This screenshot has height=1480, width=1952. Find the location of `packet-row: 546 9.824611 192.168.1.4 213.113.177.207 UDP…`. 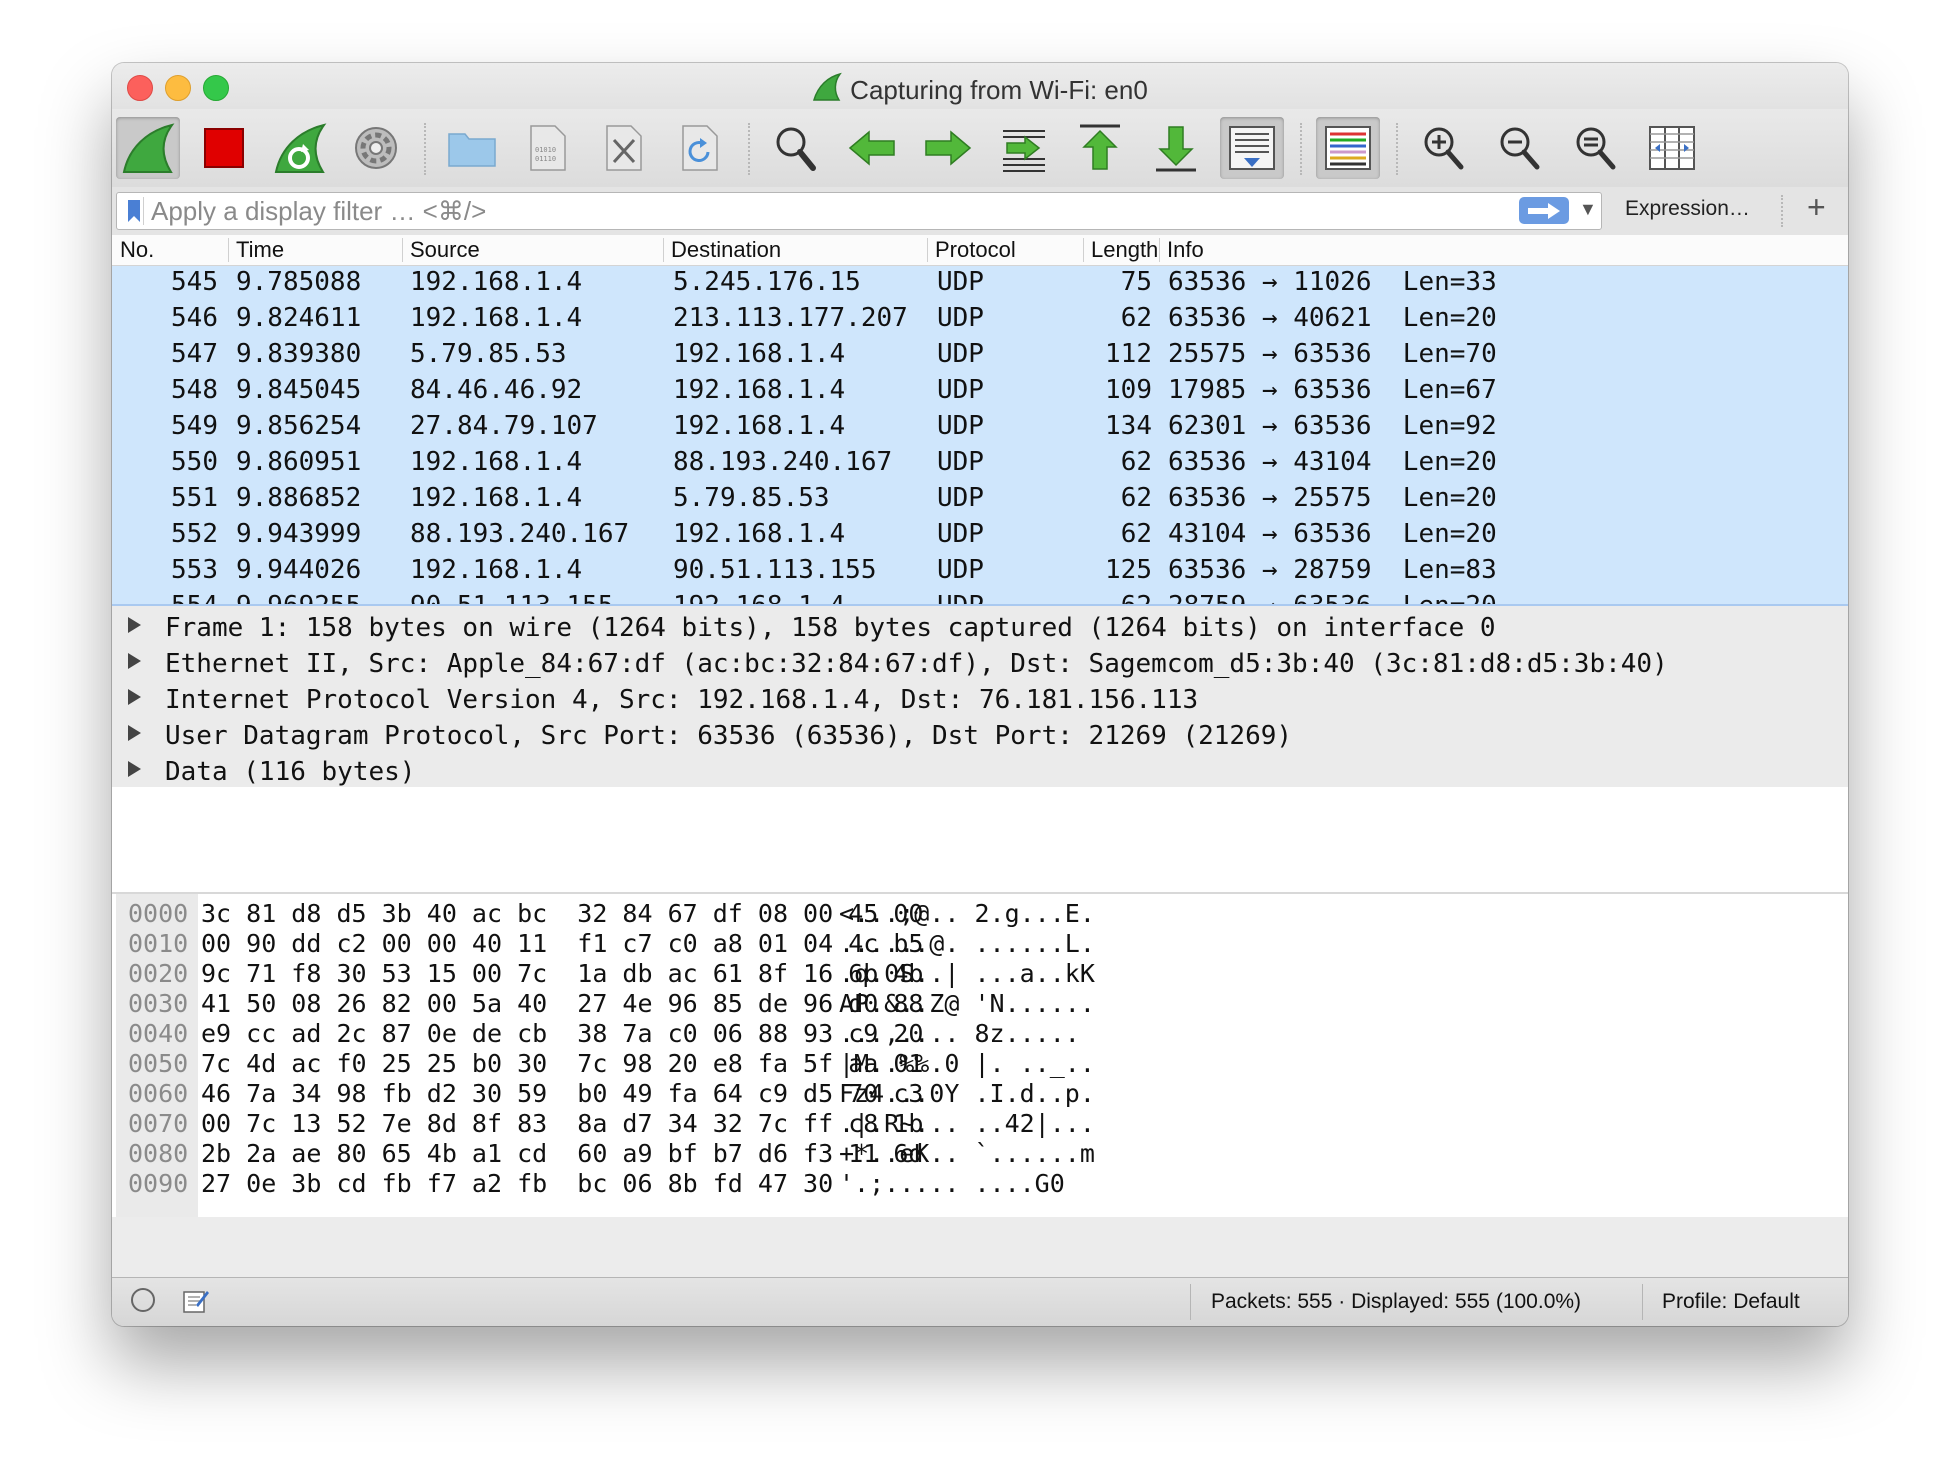

packet-row: 546 9.824611 192.168.1.4 213.113.177.207 UDP… is located at coordinates (970, 318).